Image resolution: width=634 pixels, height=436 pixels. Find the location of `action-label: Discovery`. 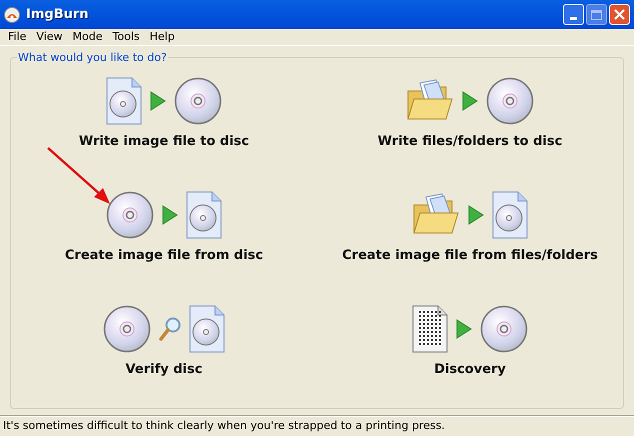

action-label: Discovery is located at coordinates (470, 370).